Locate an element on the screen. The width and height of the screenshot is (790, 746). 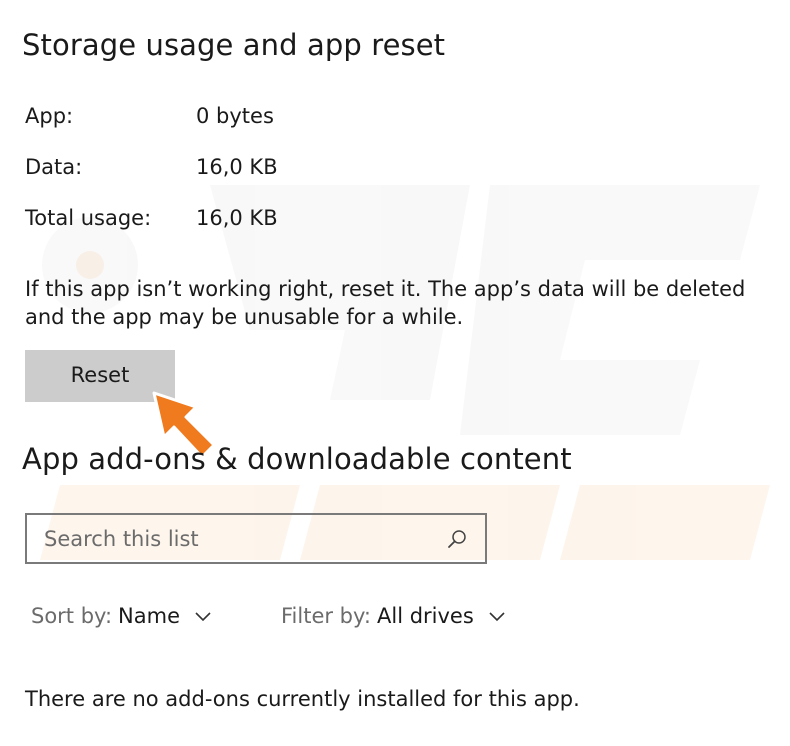
total-usage-value: 16,0 KB is located at coordinates (237, 218).